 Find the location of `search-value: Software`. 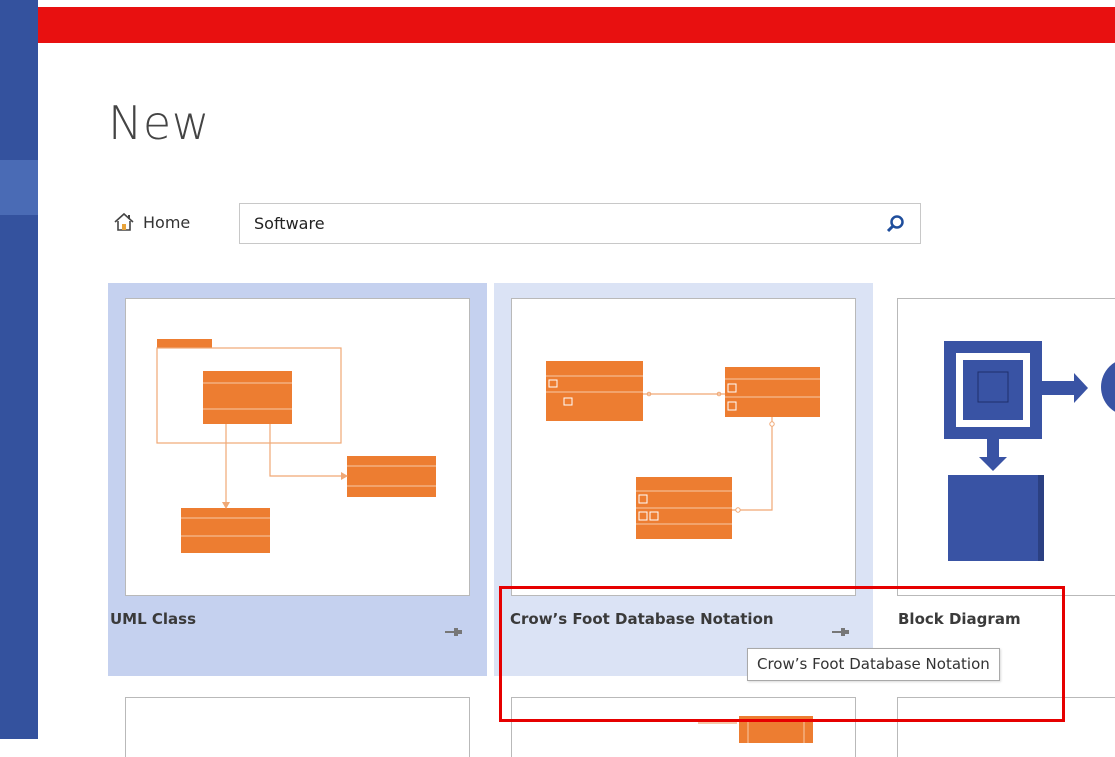

search-value: Software is located at coordinates (289, 223).